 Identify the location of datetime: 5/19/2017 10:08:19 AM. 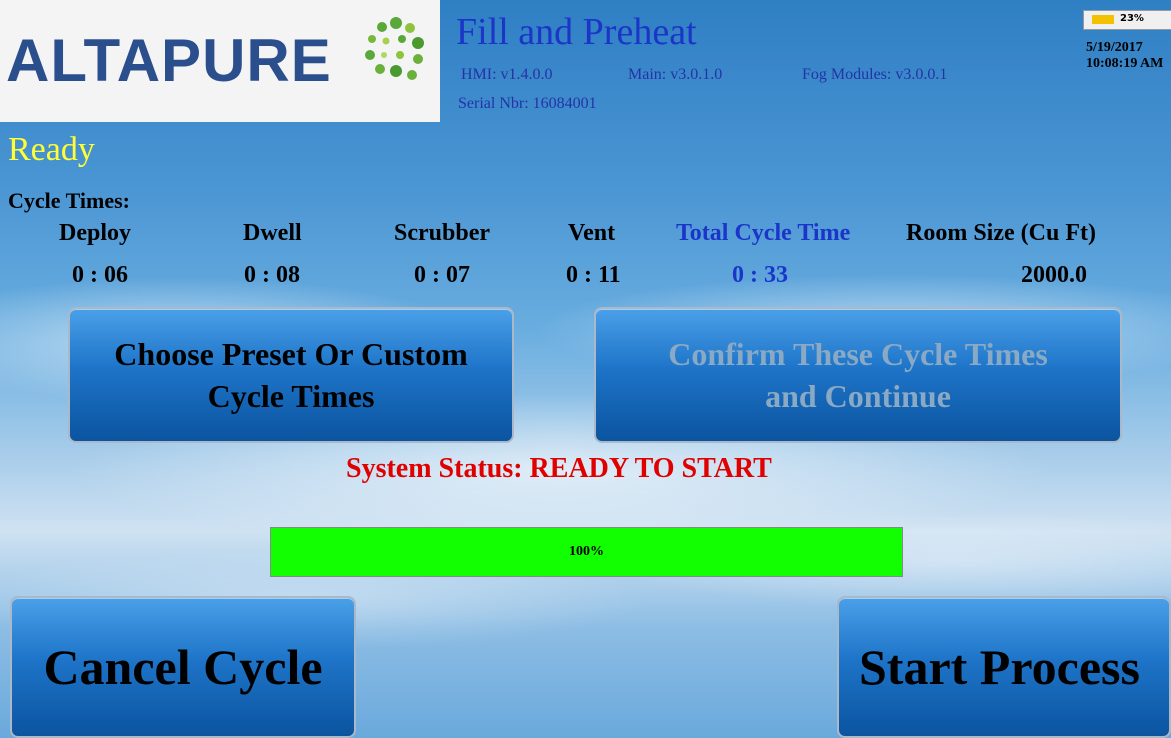
(1124, 56).